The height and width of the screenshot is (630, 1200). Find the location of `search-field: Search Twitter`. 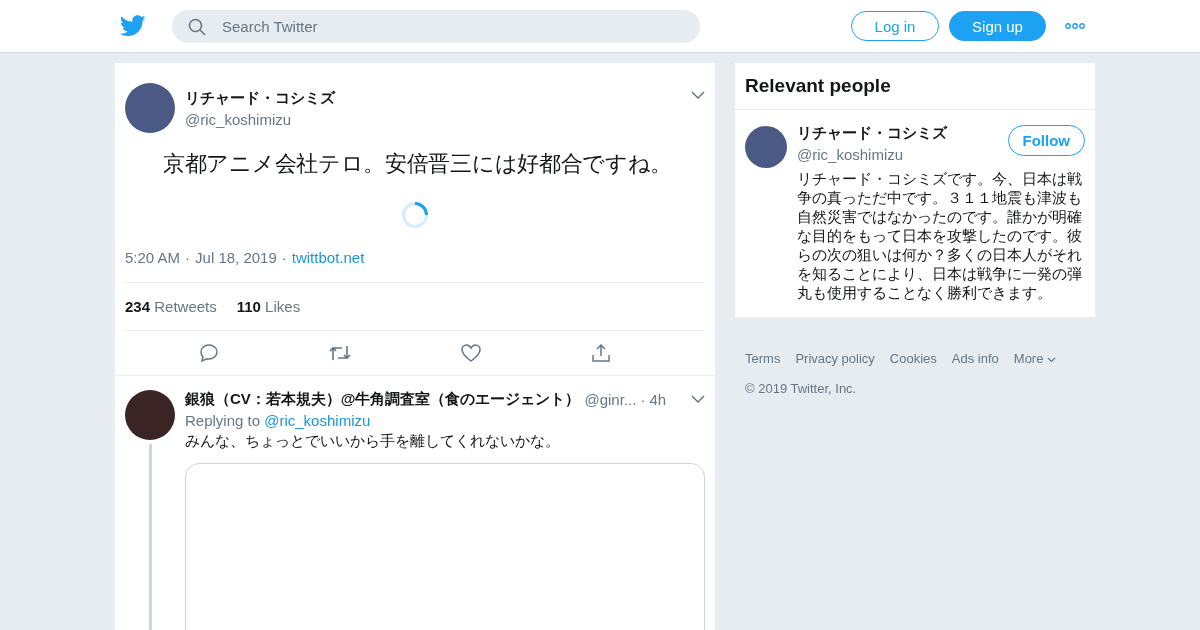

search-field: Search Twitter is located at coordinates (436, 26).